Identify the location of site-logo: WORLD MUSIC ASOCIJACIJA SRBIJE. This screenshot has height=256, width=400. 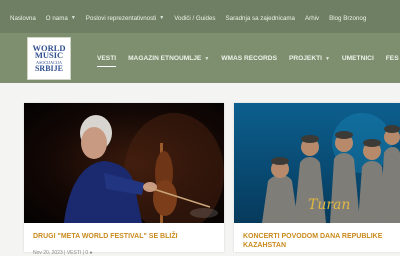
(49, 58).